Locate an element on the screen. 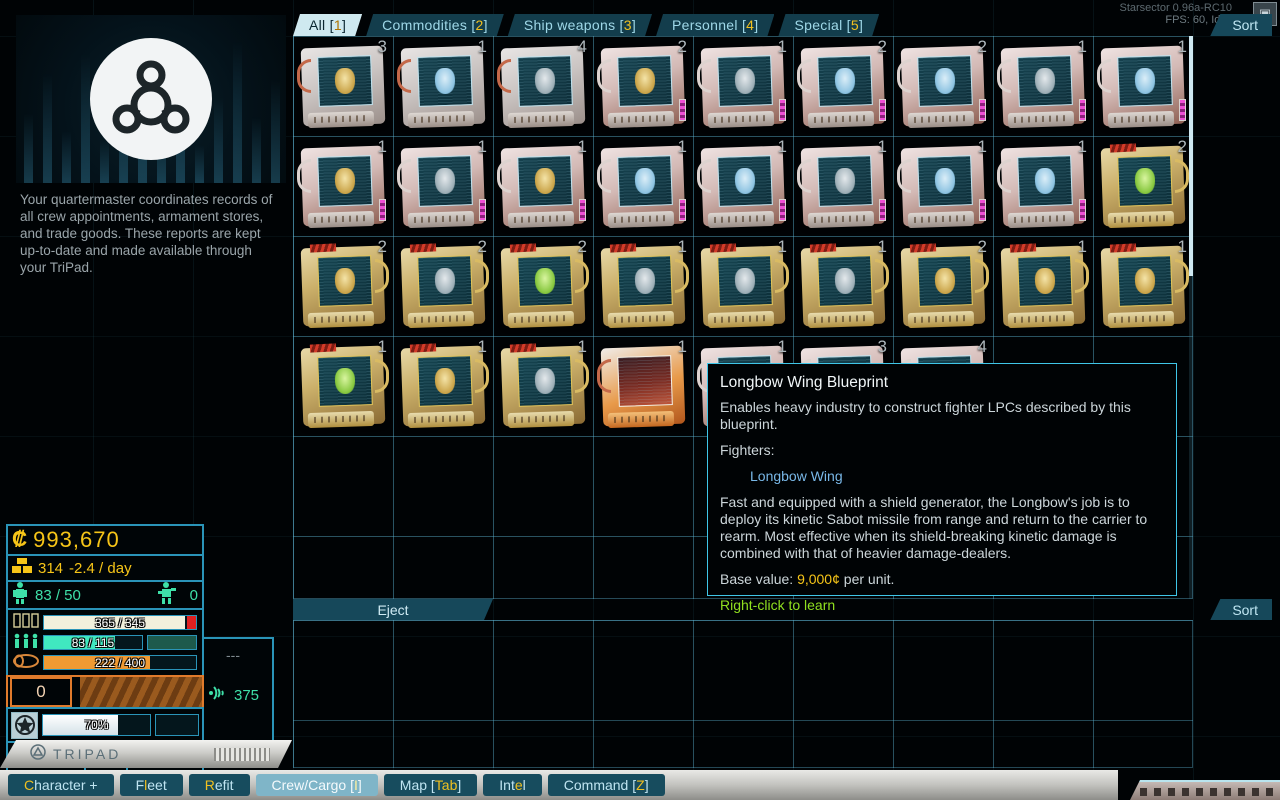 The image size is (1280, 800). nav-pre: Crew/Cargo [ is located at coordinates (312, 785).